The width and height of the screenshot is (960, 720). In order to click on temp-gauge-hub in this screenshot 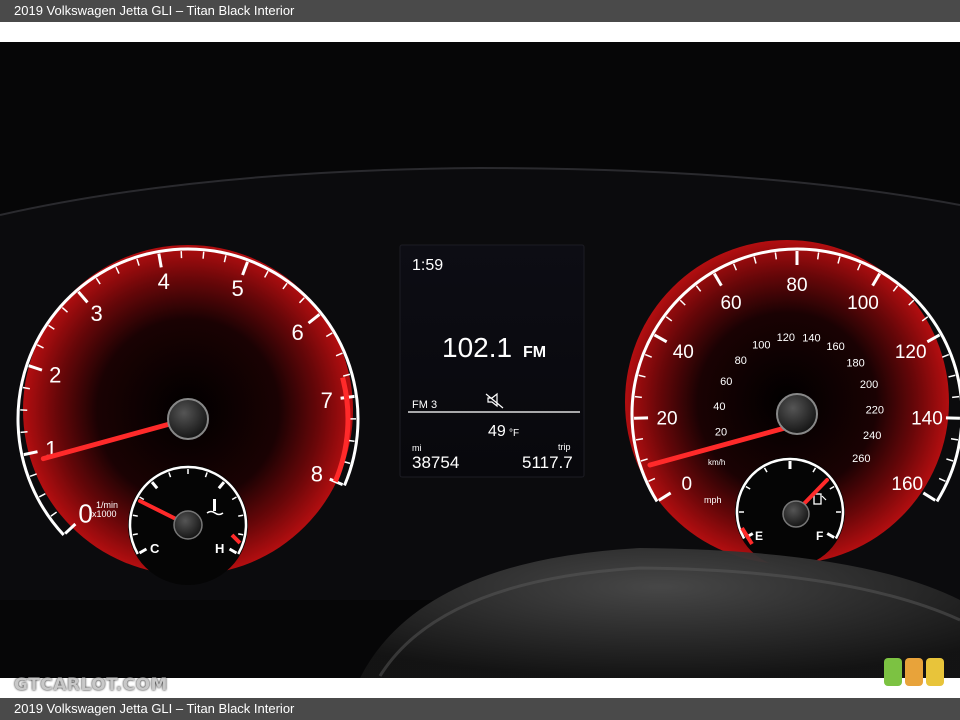, I will do `click(188, 525)`.